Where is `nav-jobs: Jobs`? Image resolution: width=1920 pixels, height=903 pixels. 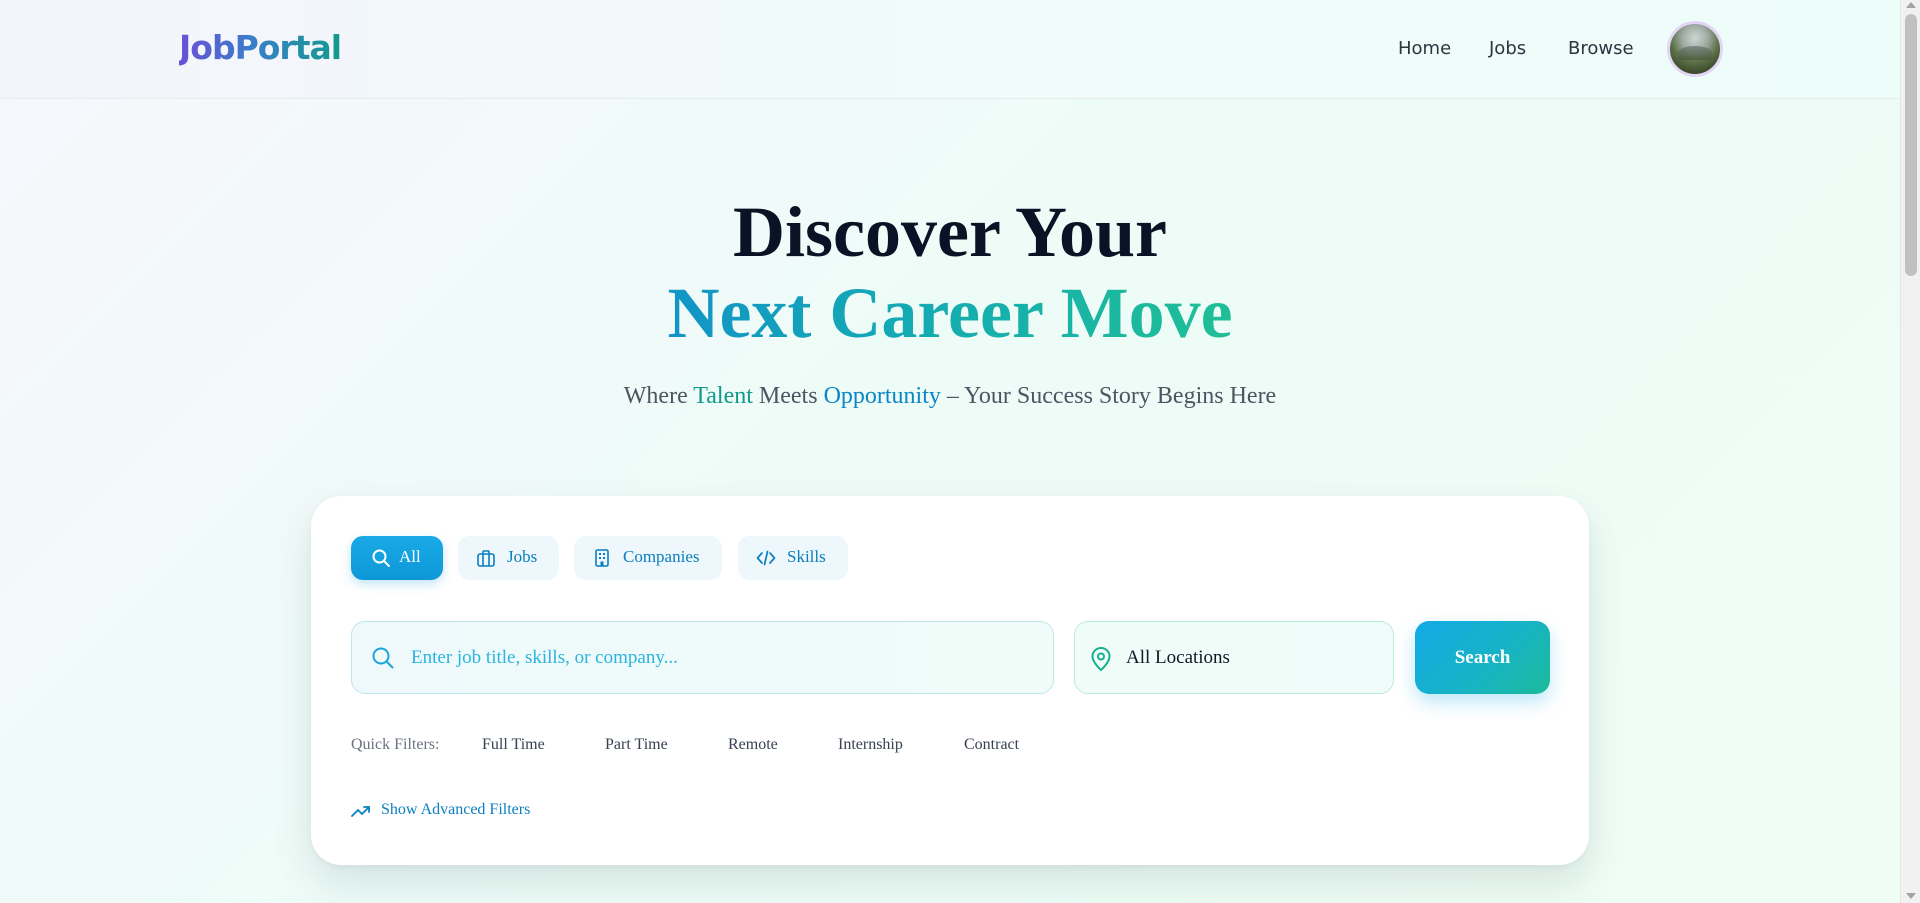
nav-jobs: Jobs is located at coordinates (1507, 48).